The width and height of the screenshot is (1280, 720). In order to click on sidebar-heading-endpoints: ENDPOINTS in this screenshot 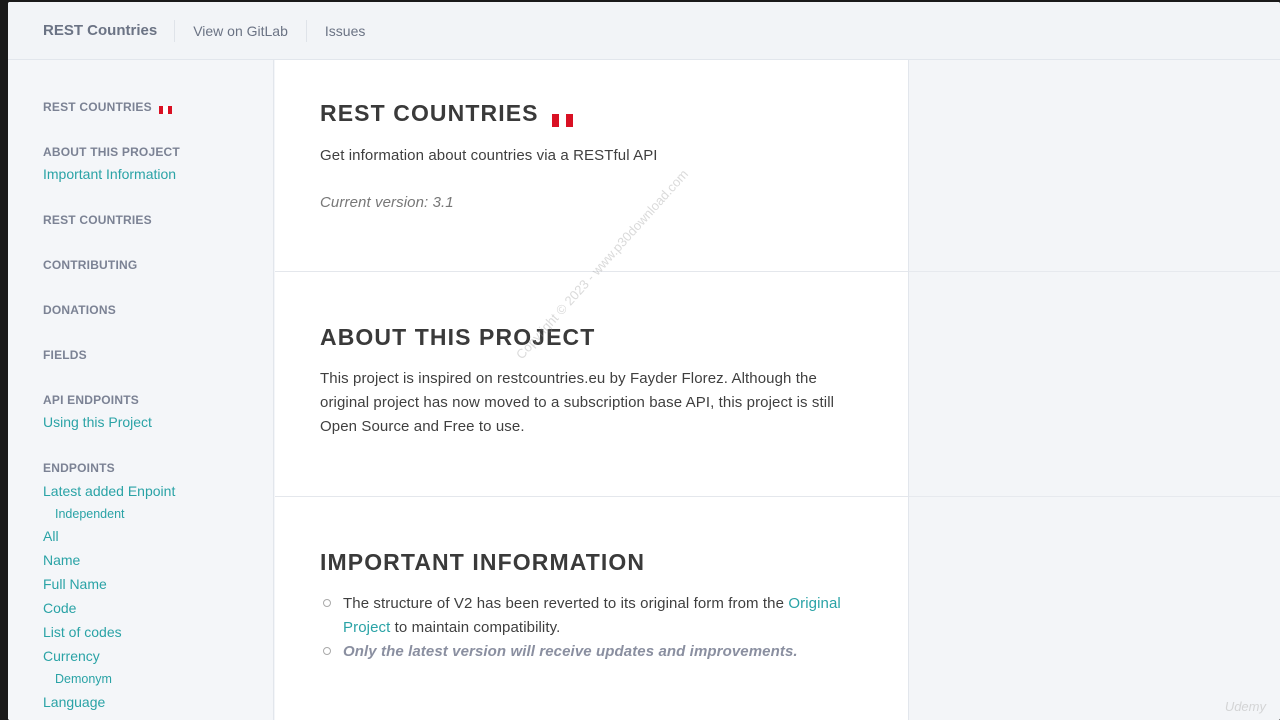, I will do `click(79, 468)`.